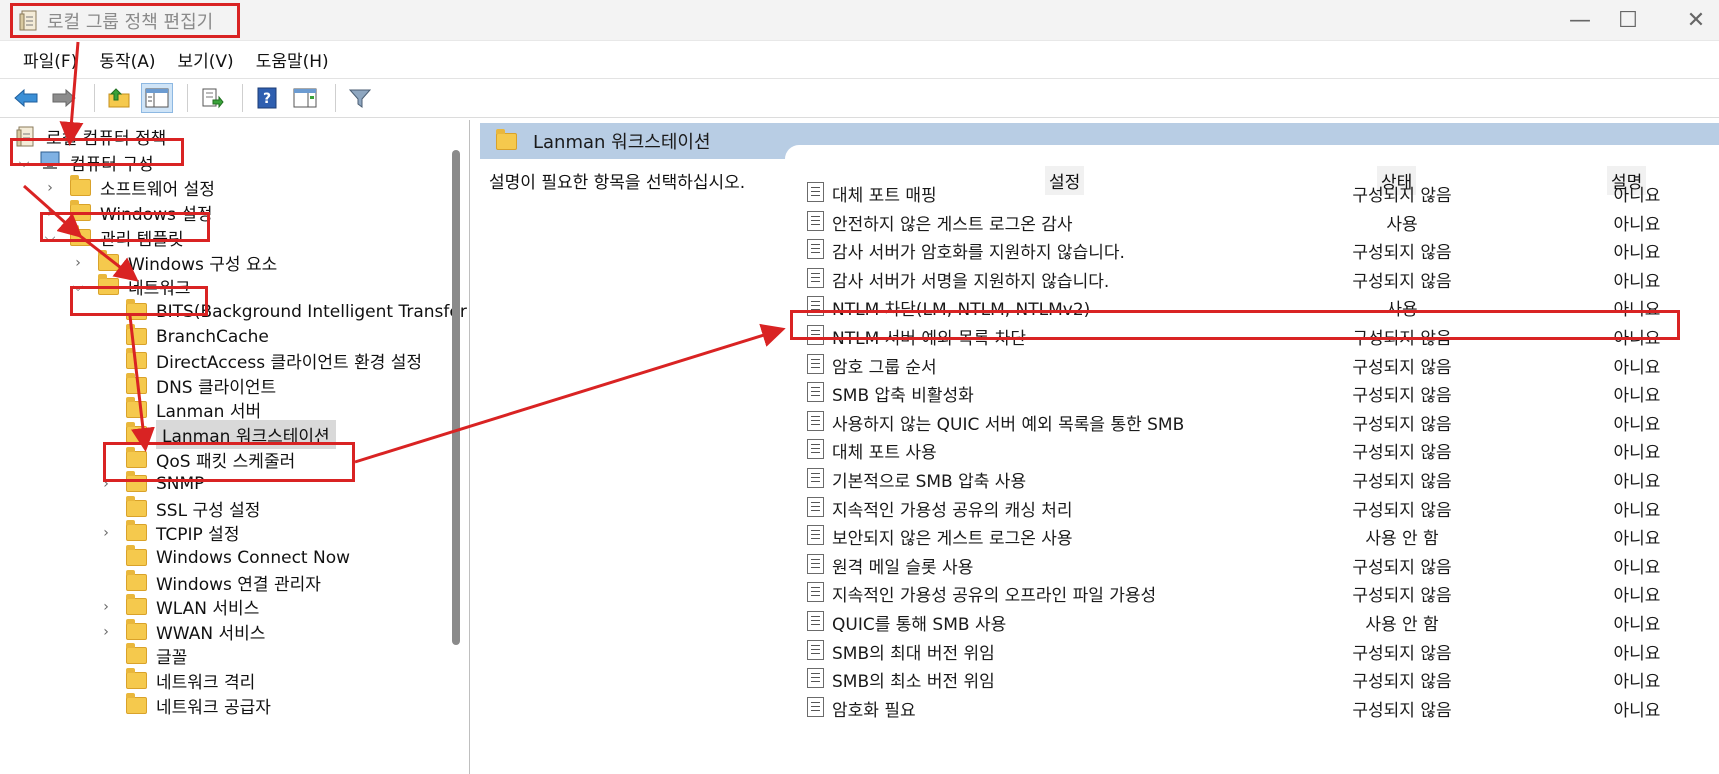 This screenshot has height=774, width=1719. Describe the element at coordinates (181, 631) in the screenshot. I see `tree-item-network-child: › WWAN 서비스` at that location.